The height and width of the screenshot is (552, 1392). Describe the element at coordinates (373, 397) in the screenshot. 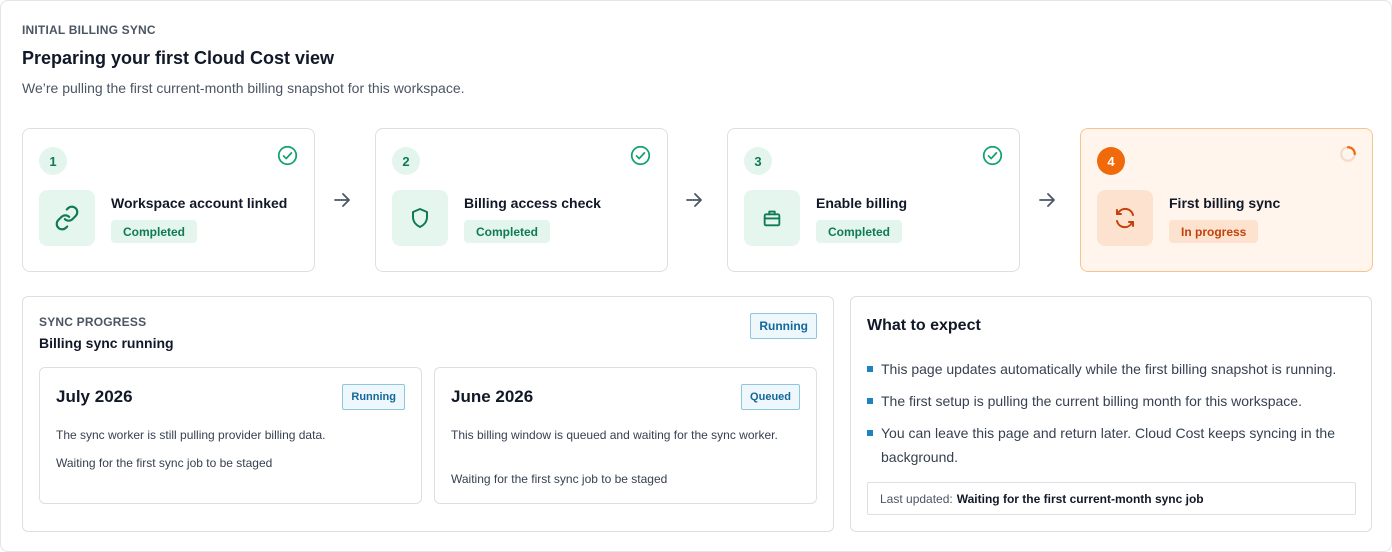

I see `month-status-badge: Running` at that location.